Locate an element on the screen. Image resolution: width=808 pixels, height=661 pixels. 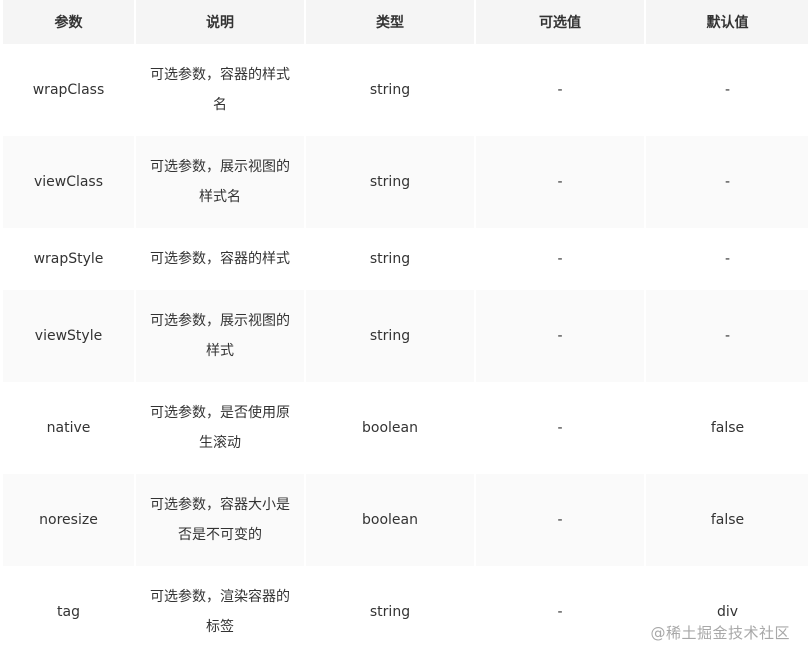
table-row: tag 可选参数，渲染容器的标签 string - div is located at coordinates (405, 612).